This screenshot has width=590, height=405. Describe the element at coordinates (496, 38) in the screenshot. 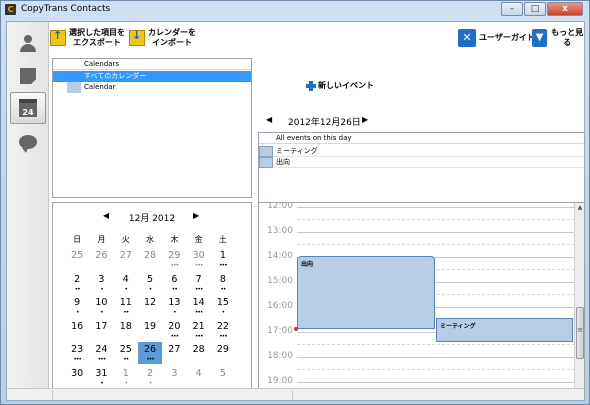

I see `user-guide-button: ✕ ユーザーガイド` at that location.